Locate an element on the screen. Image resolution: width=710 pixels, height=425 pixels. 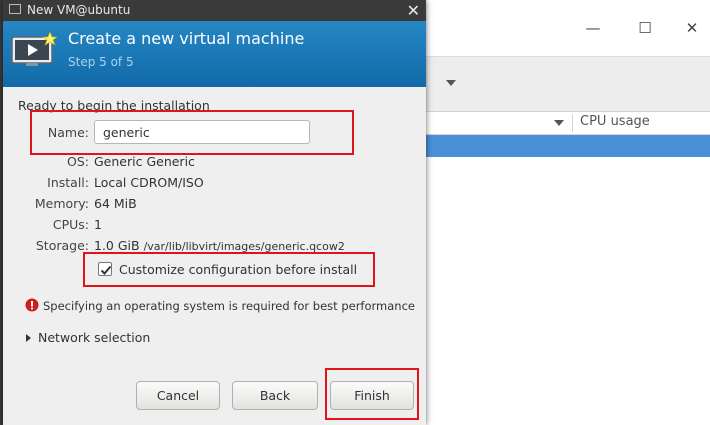
dropdown-arrow-icon is located at coordinates (451, 83).